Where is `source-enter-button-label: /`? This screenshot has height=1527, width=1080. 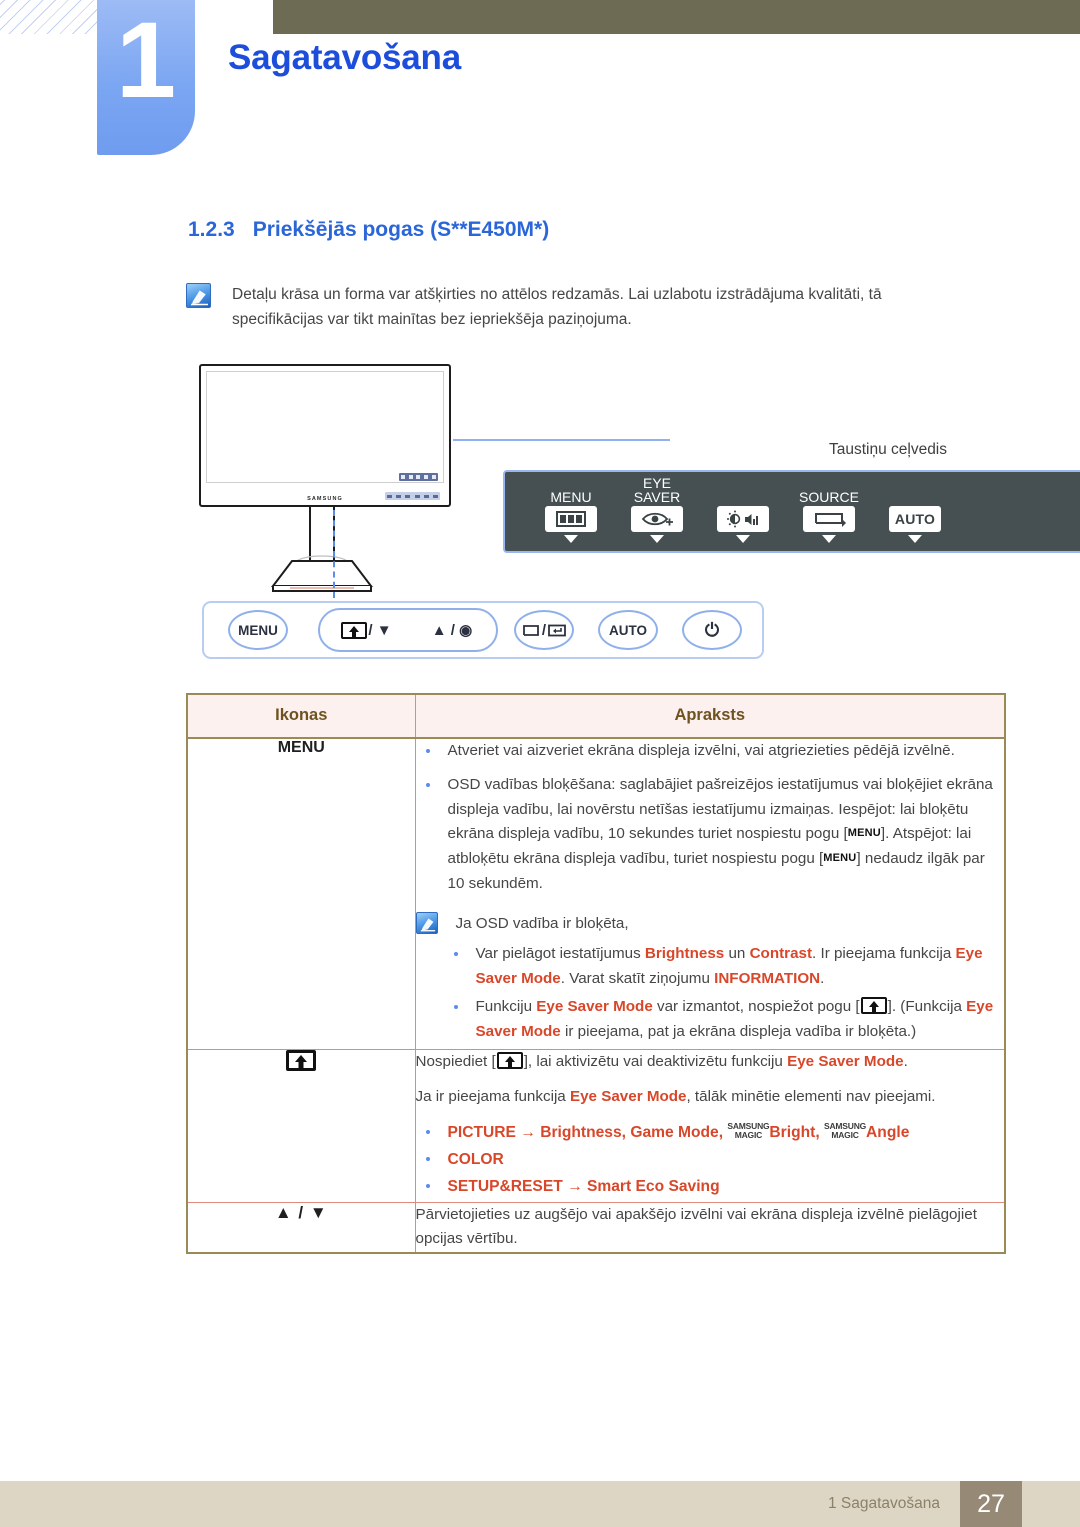
source-enter-button-label: / is located at coordinates (544, 630).